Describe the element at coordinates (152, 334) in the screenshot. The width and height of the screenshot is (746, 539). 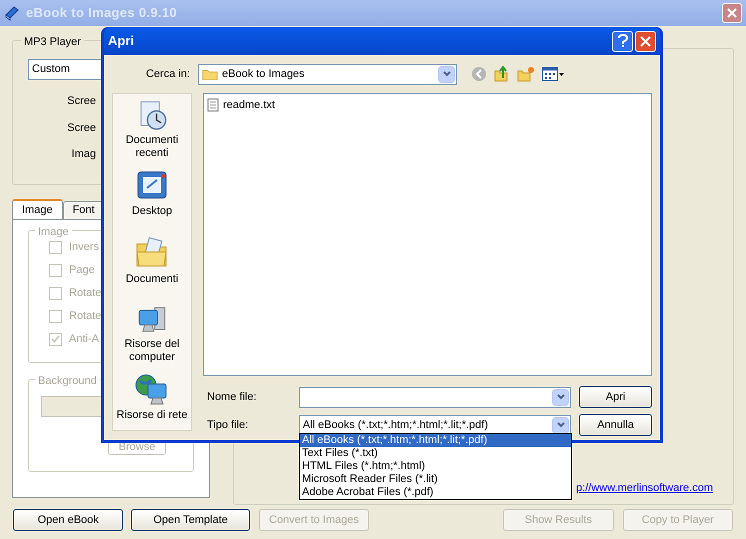
I see `place-item: Risorse del computer` at that location.